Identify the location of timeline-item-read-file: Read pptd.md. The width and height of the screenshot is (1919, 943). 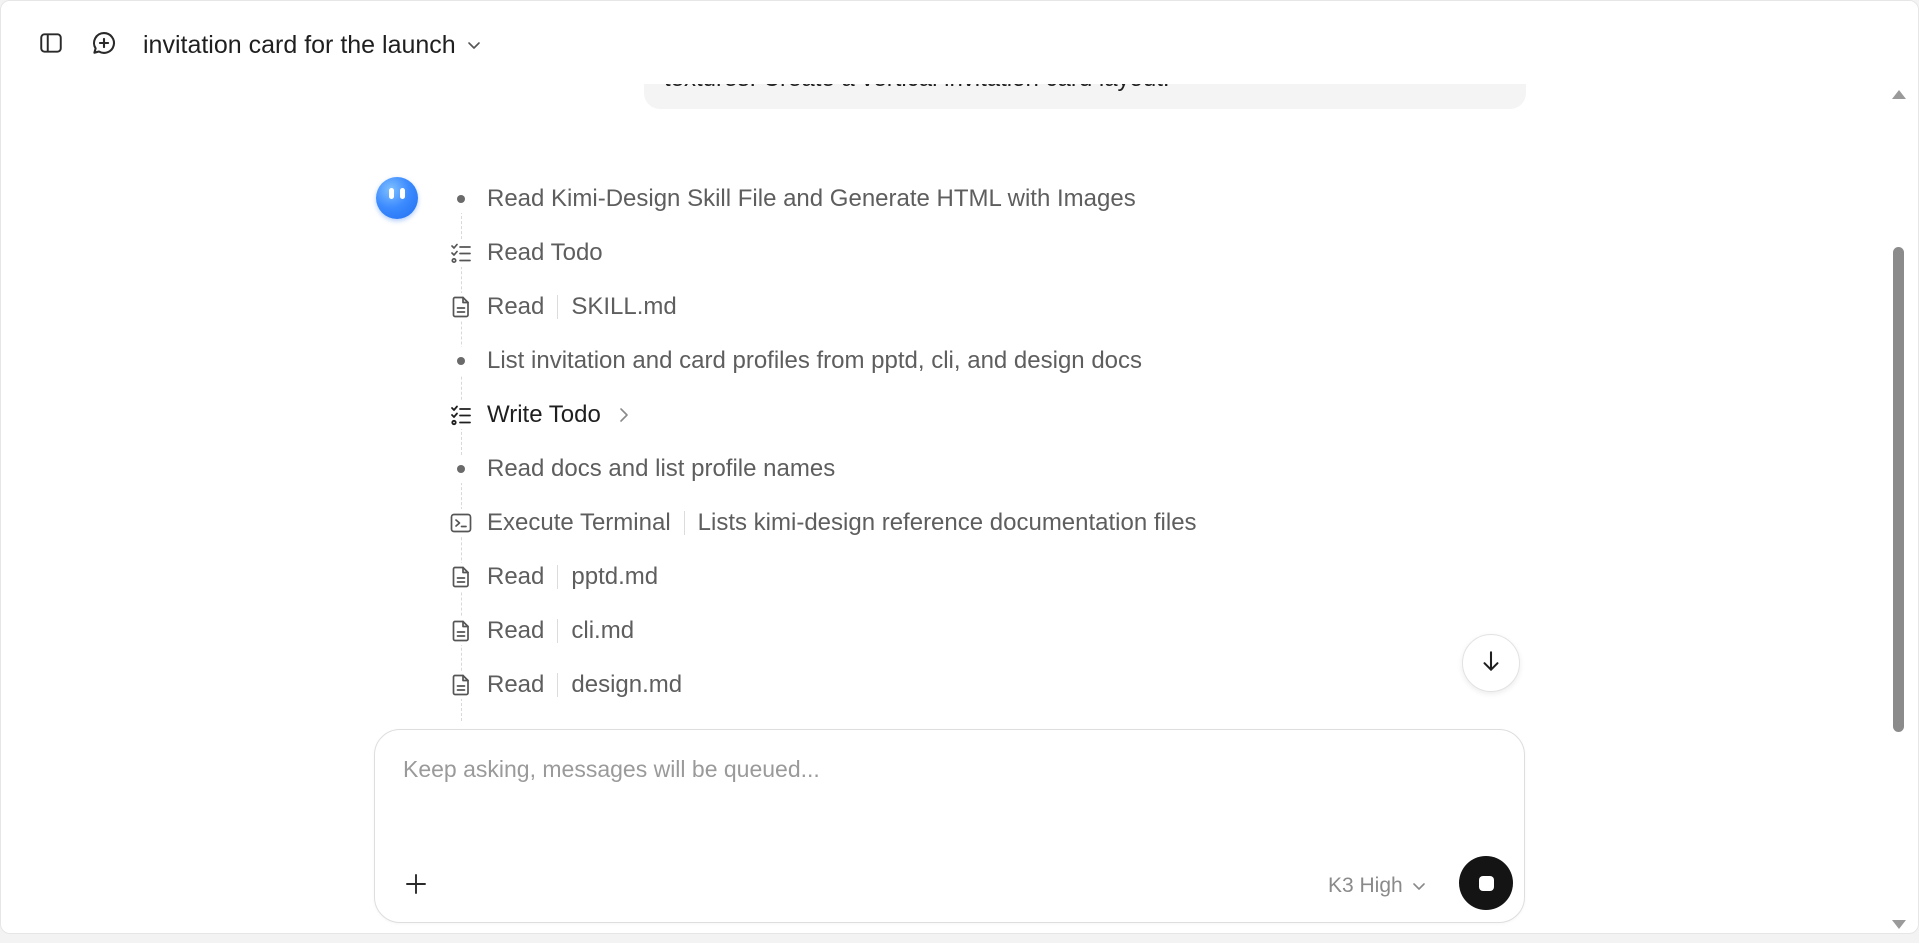
(552, 577).